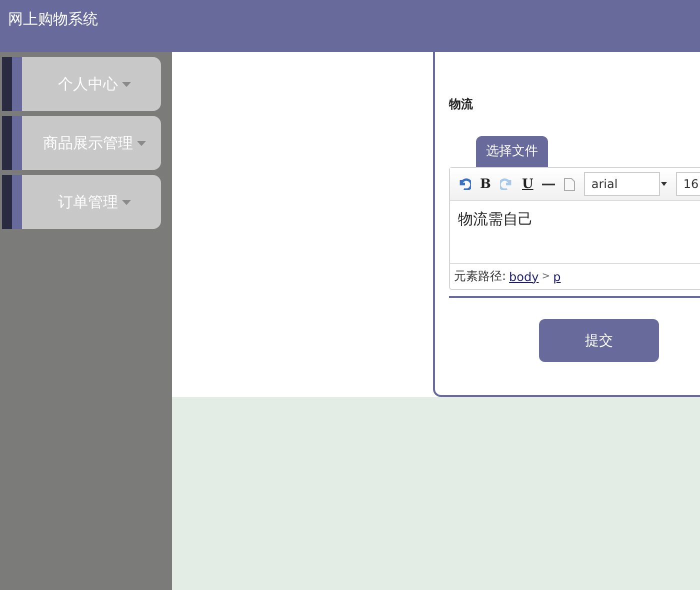  What do you see at coordinates (549, 184) in the screenshot?
I see `horizontal-rule-icon` at bounding box center [549, 184].